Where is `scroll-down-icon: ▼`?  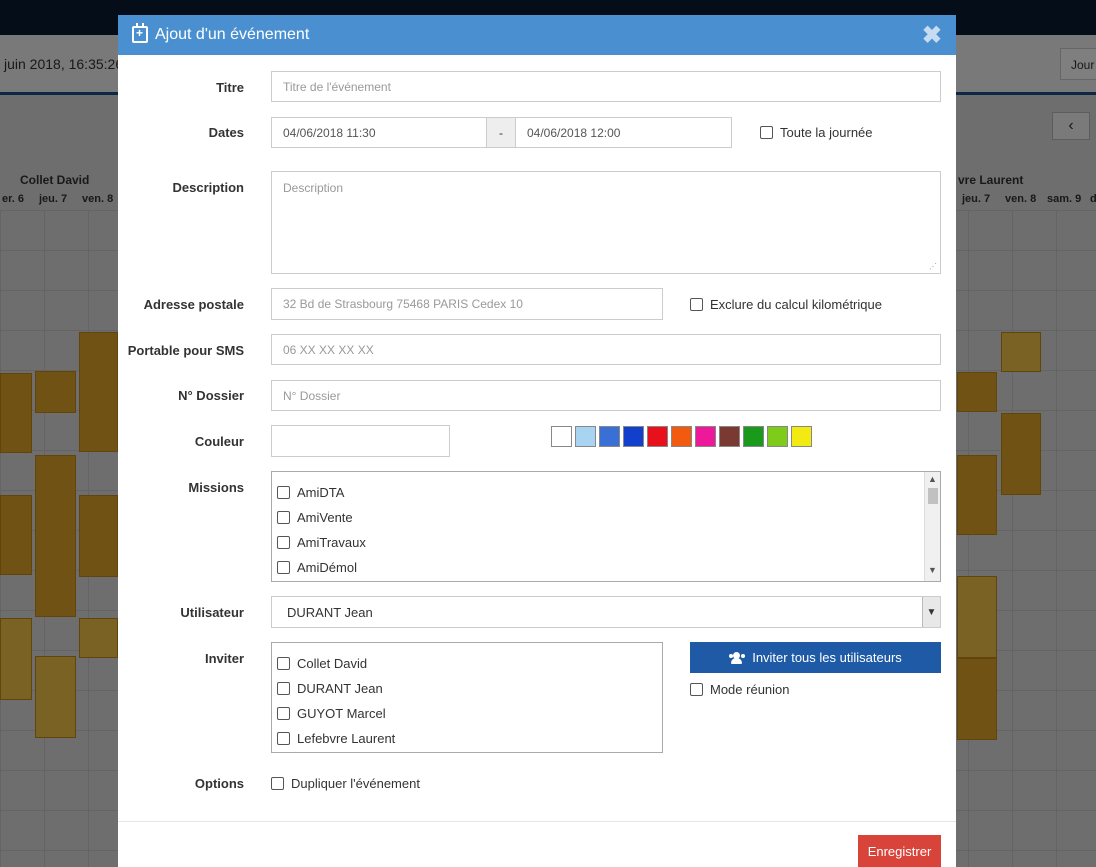 scroll-down-icon: ▼ is located at coordinates (932, 572).